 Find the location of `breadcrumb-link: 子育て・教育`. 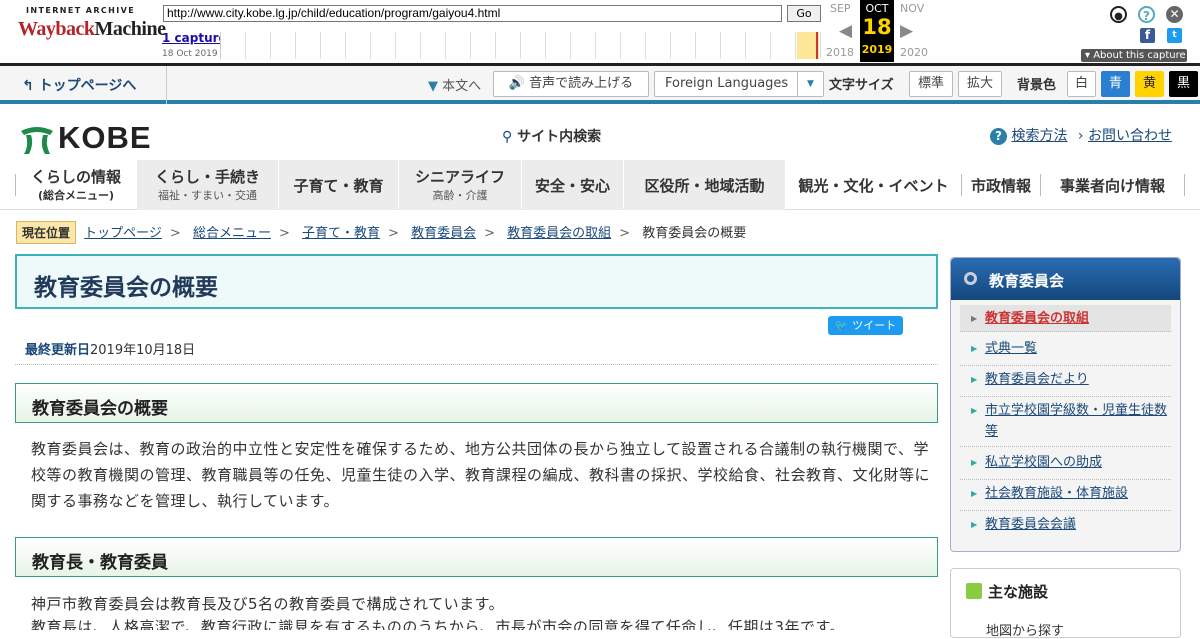

breadcrumb-link: 子育て・教育 is located at coordinates (341, 233).